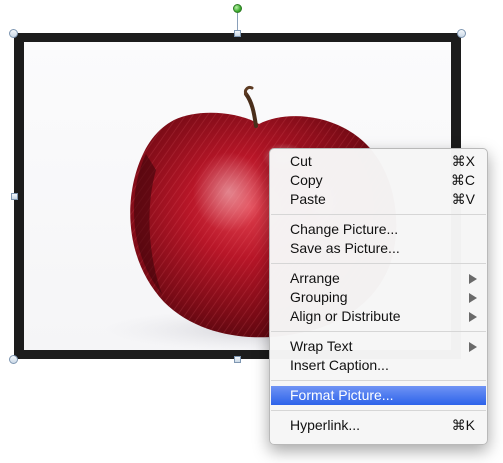  What do you see at coordinates (319, 297) in the screenshot?
I see `menu-item-label: Grouping` at bounding box center [319, 297].